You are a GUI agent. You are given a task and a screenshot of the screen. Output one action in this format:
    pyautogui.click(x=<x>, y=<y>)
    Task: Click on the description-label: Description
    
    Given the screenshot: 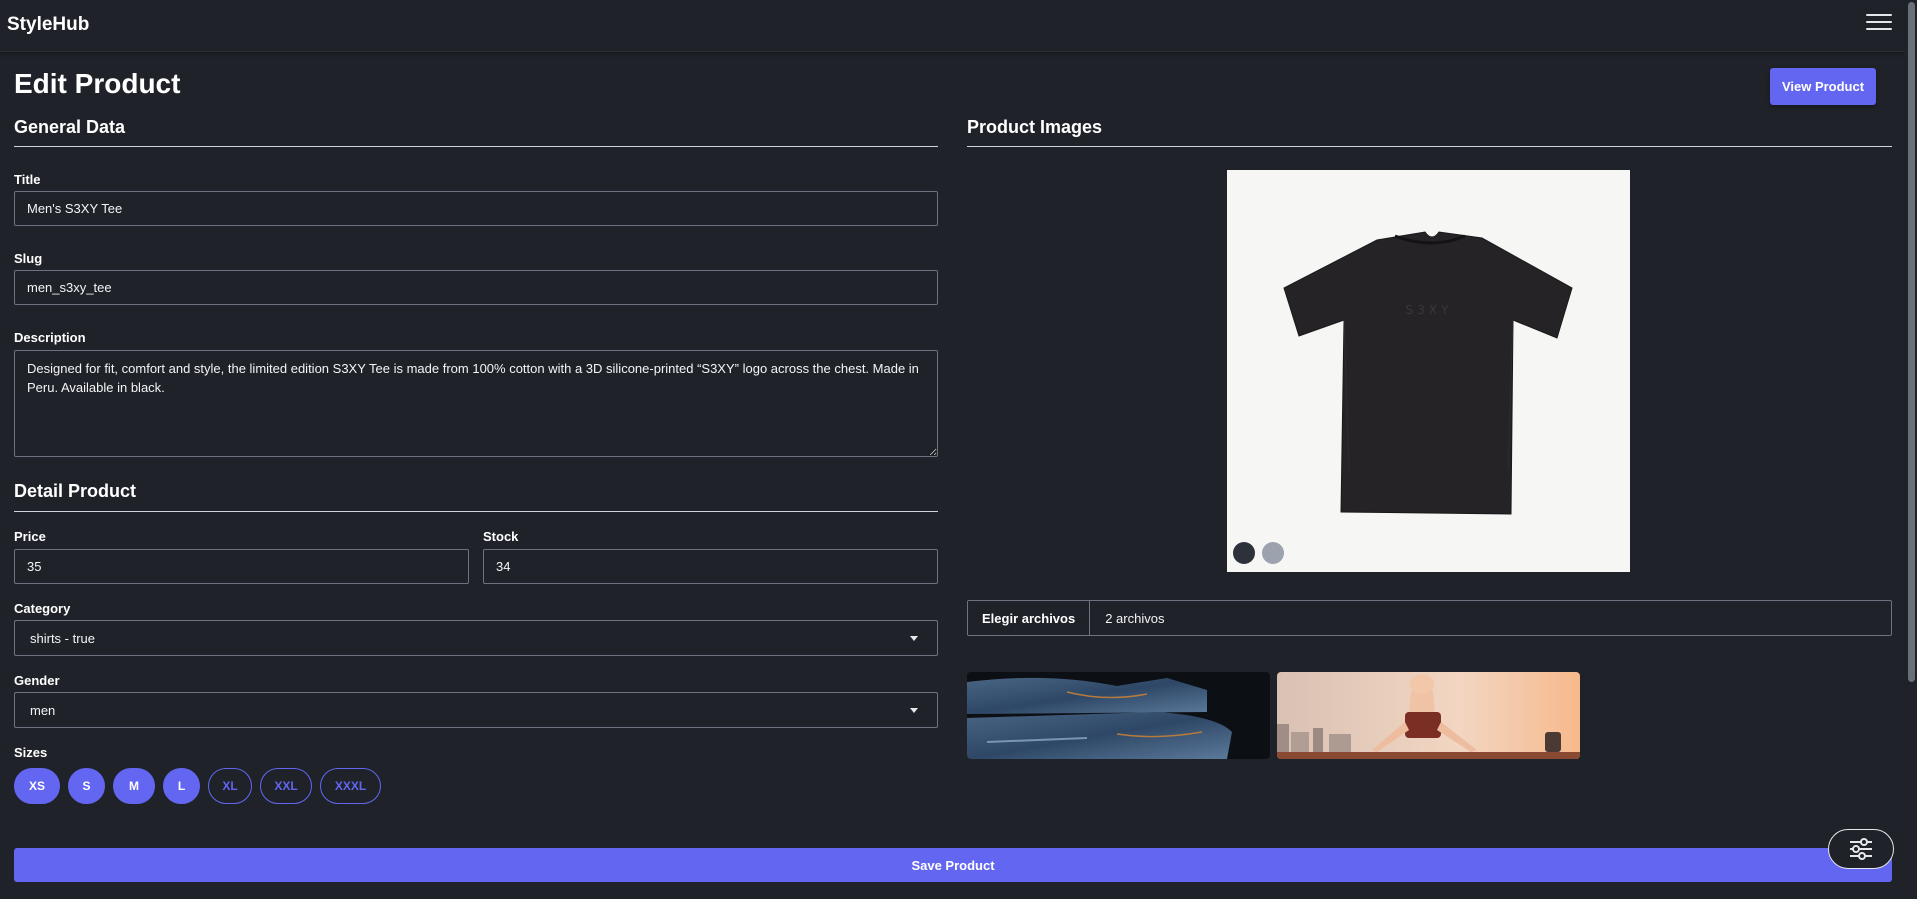 What is the action you would take?
    pyautogui.click(x=50, y=337)
    